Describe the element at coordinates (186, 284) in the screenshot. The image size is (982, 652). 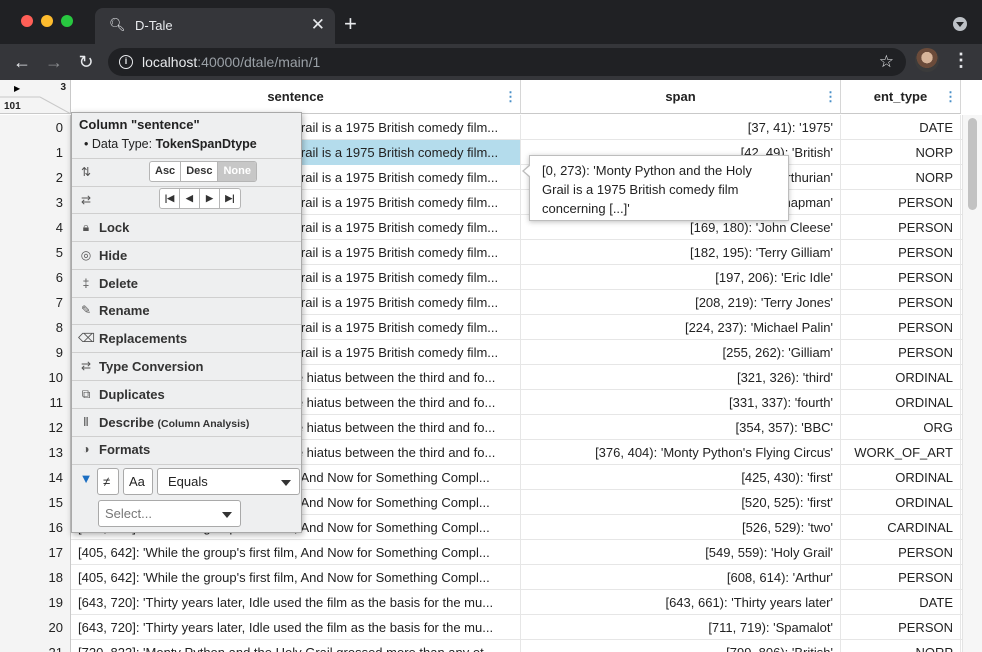
I see `menu-item-delete: ‡ Delete` at that location.